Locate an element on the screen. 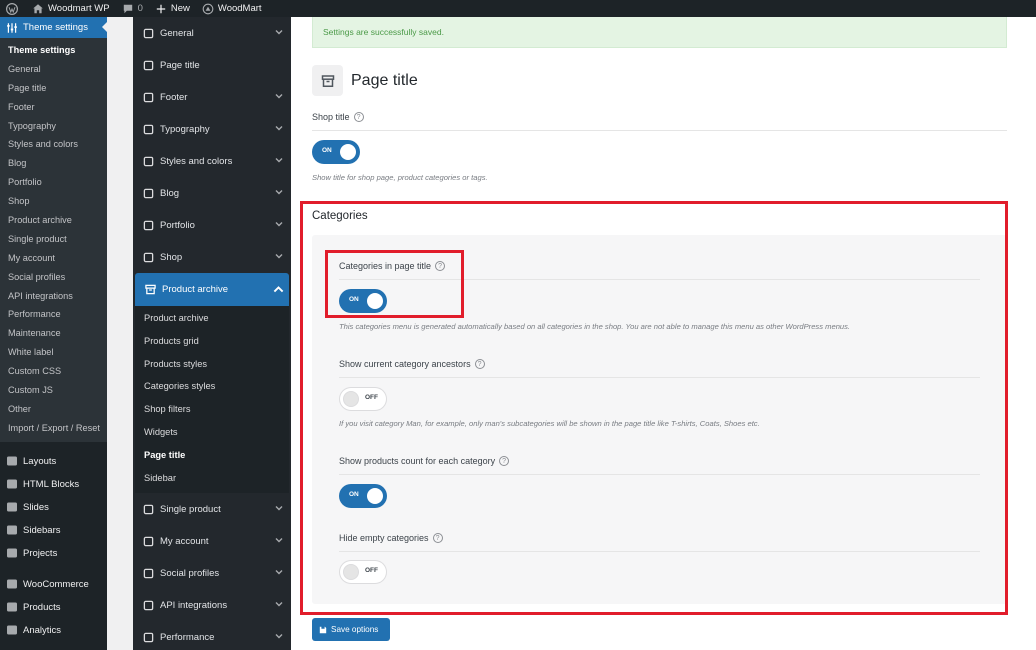  theme-subnav-sidebar: Sidebar is located at coordinates (212, 478).